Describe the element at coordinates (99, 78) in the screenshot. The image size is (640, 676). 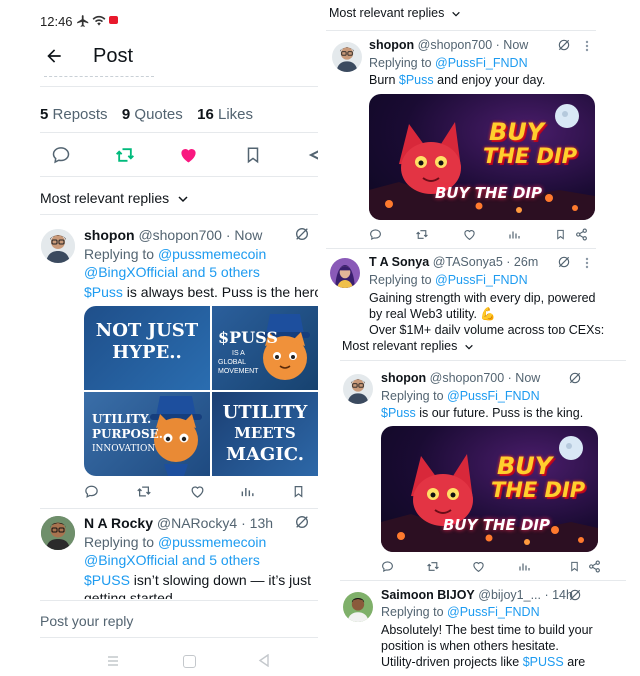
I see `truncated-content` at that location.